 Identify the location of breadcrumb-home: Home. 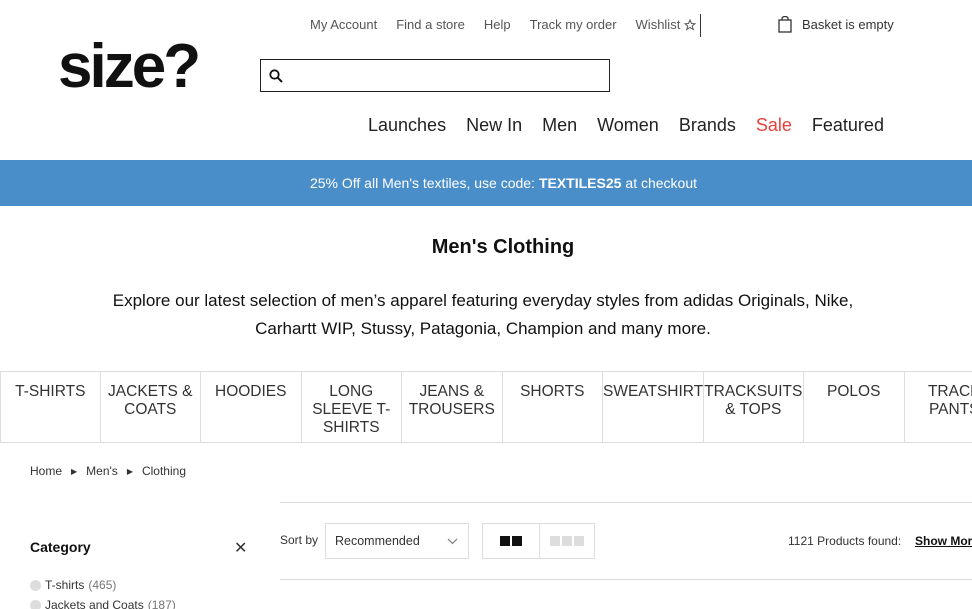
(46, 471).